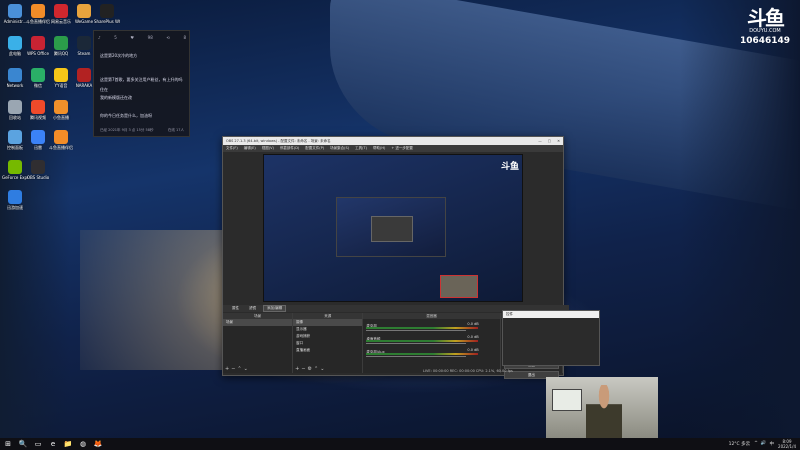 The image size is (800, 450). Describe the element at coordinates (107, 21) in the screenshot. I see `desktop-icon-label: SharePlus WOTV` at that location.